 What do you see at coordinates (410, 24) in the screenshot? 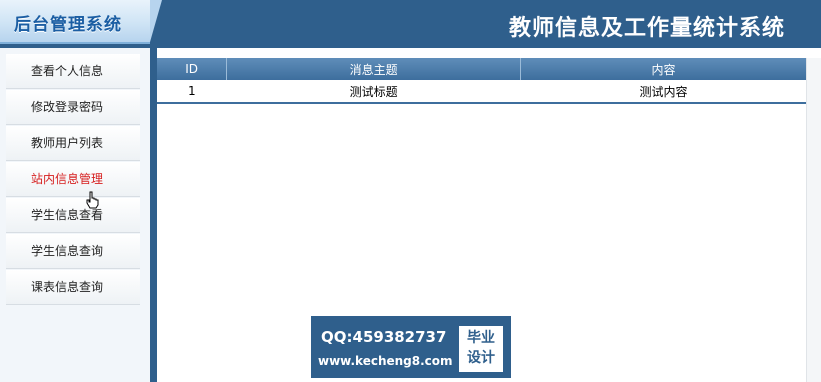
I see `header-bar: 后台管理系统 教师信息及工作量统计系统` at bounding box center [410, 24].